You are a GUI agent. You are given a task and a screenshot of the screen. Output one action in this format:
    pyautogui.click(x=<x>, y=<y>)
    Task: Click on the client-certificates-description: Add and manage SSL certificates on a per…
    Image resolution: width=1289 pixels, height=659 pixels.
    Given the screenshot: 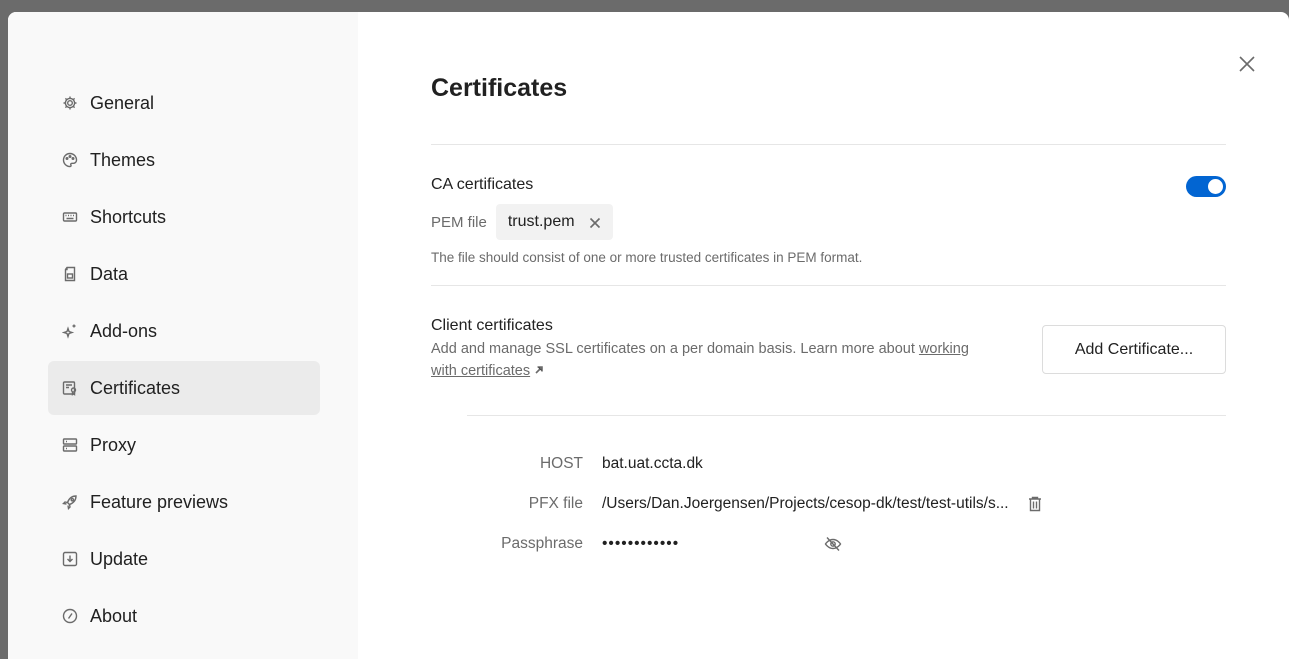 What is the action you would take?
    pyautogui.click(x=711, y=360)
    